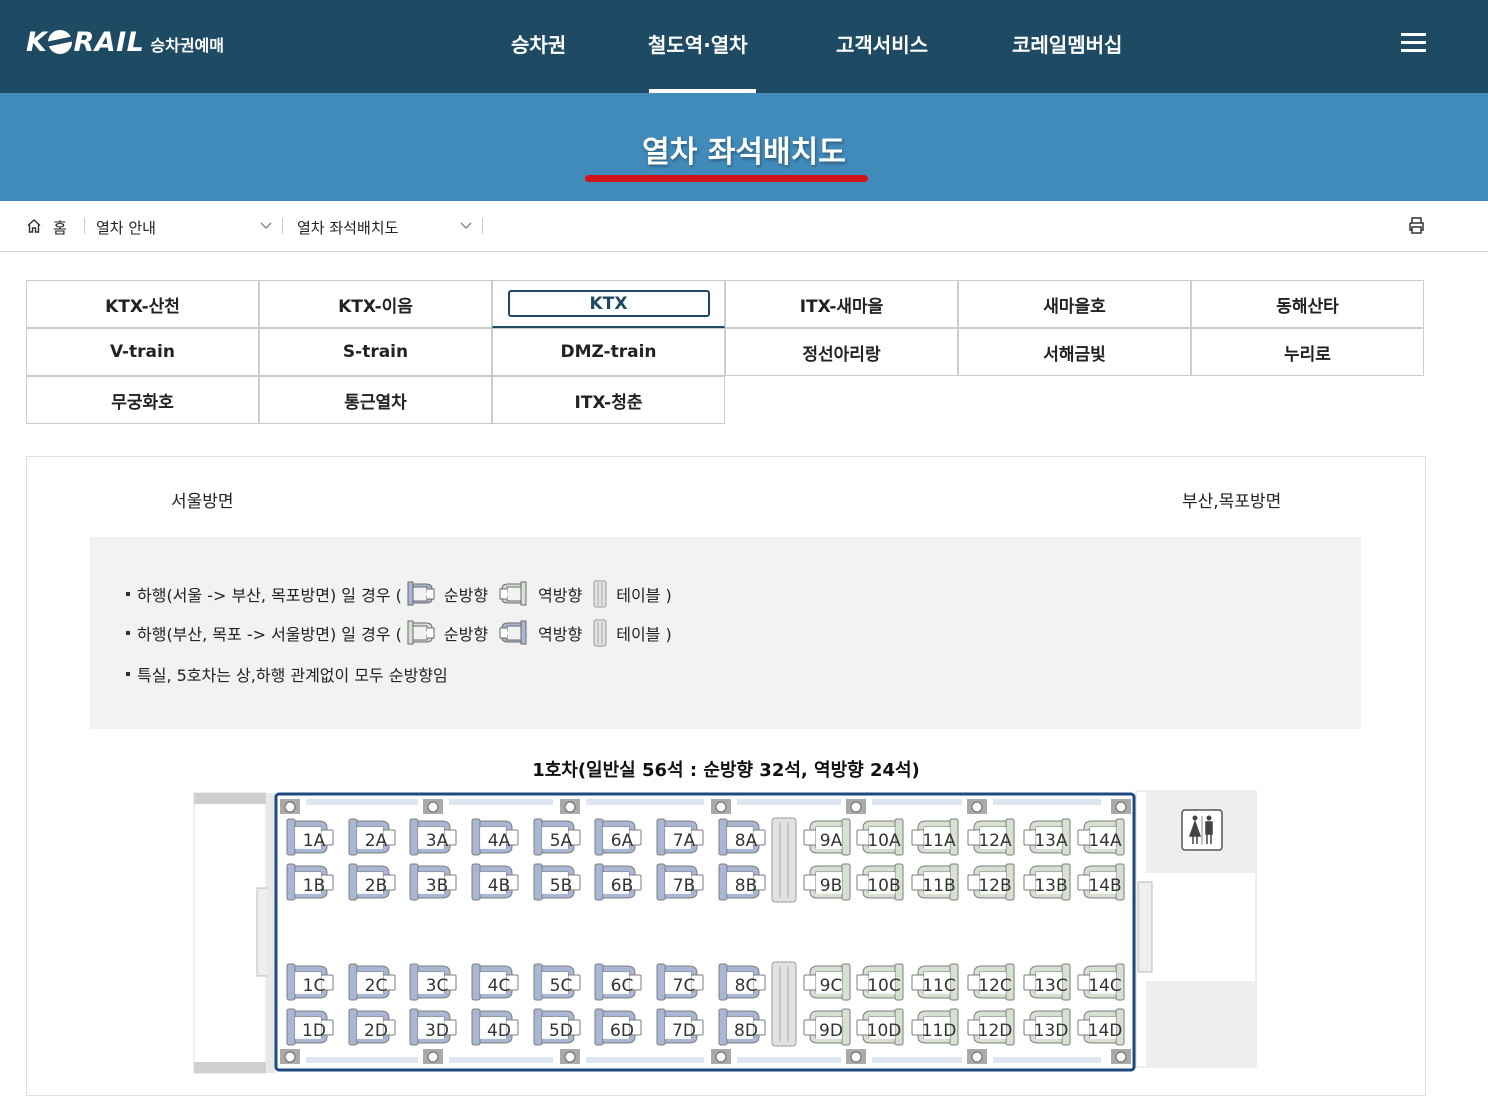 The height and width of the screenshot is (1096, 1488). What do you see at coordinates (995, 1031) in the screenshot?
I see `seat-label: 12D` at bounding box center [995, 1031].